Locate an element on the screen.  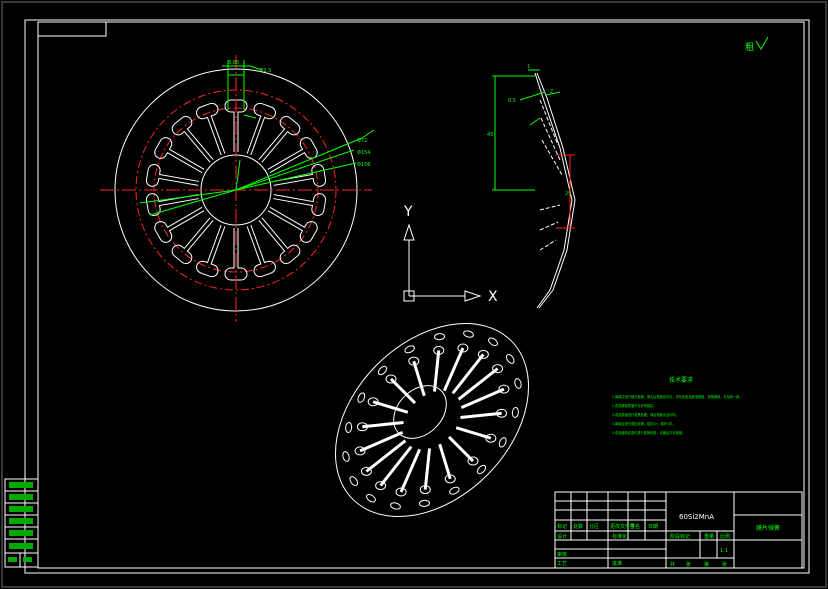
x-axis-label: X is located at coordinates (493, 297).